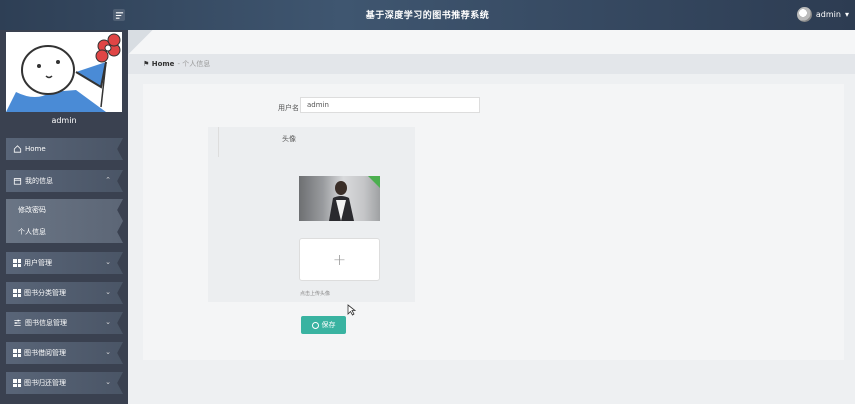 The width and height of the screenshot is (855, 404). I want to click on divider, so click(218, 142).